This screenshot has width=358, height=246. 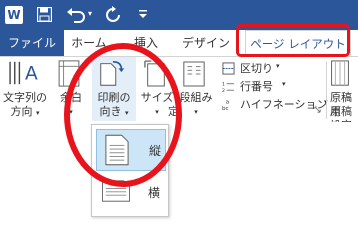 What do you see at coordinates (21, 111) in the screenshot?
I see `text-direction-label-2: 方向` at bounding box center [21, 111].